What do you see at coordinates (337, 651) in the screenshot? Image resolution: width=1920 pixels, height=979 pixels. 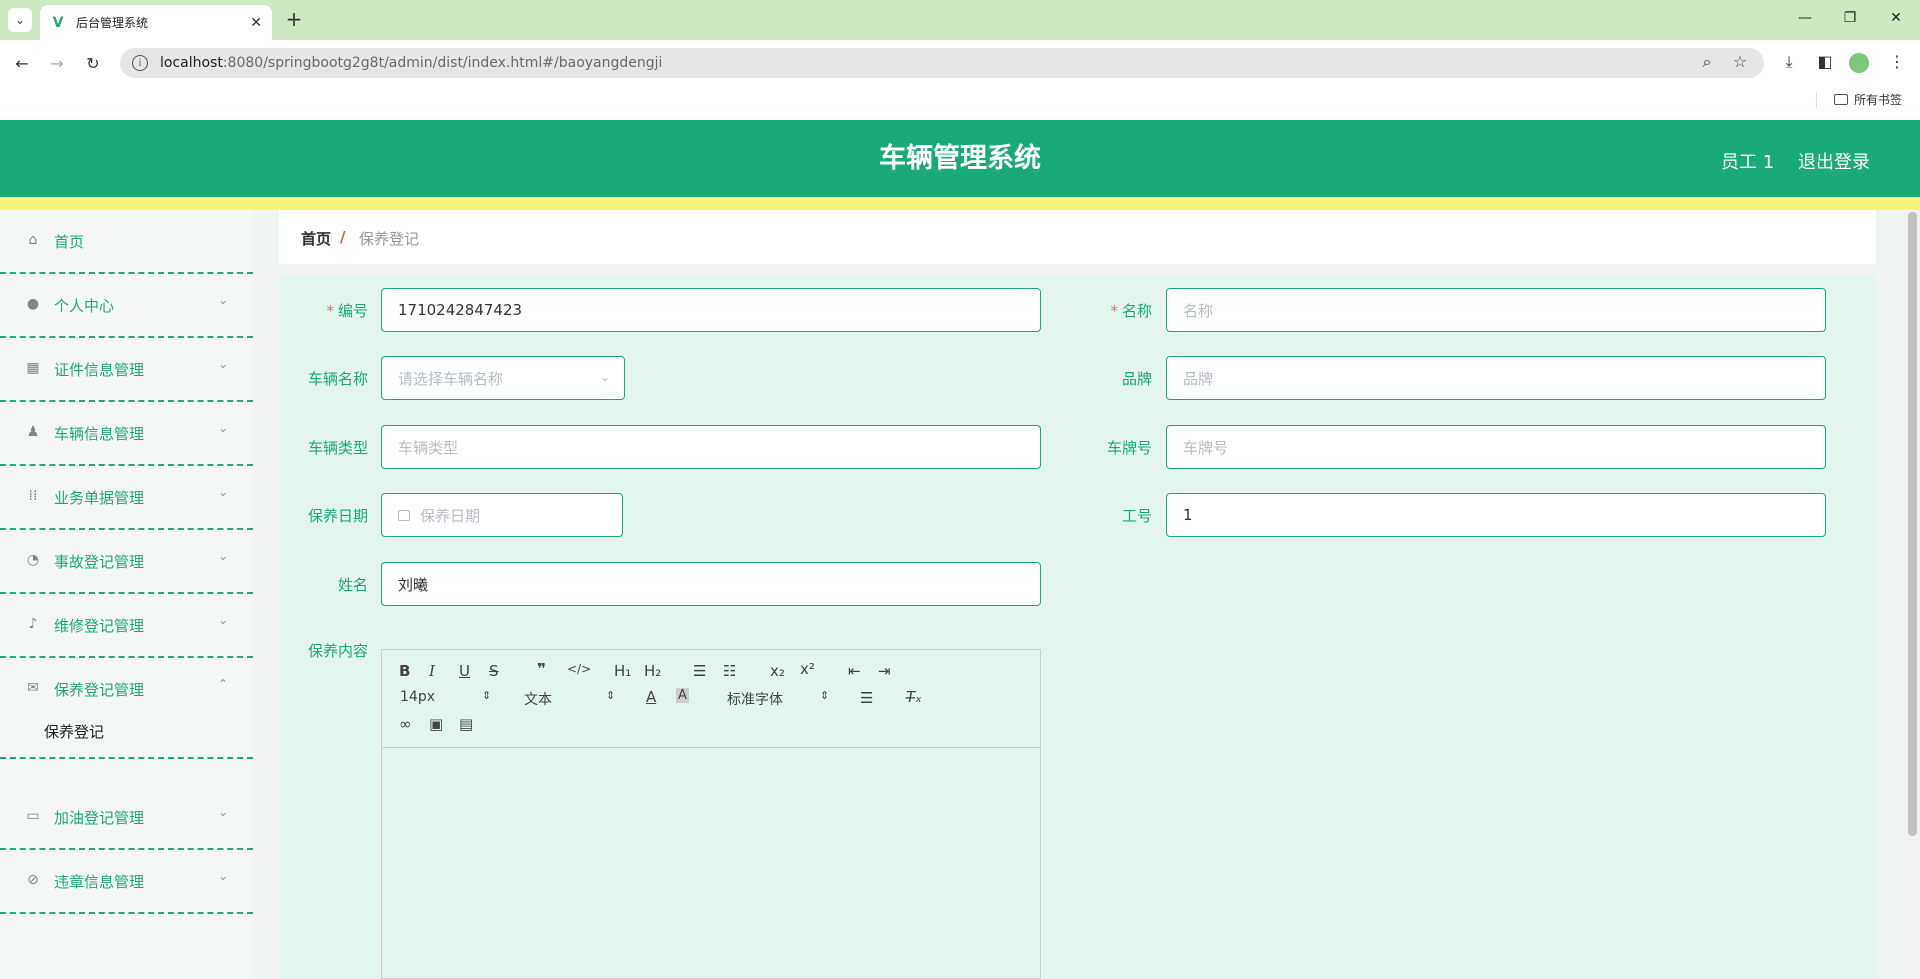 I see `maintenance-content-label: 保养内容` at bounding box center [337, 651].